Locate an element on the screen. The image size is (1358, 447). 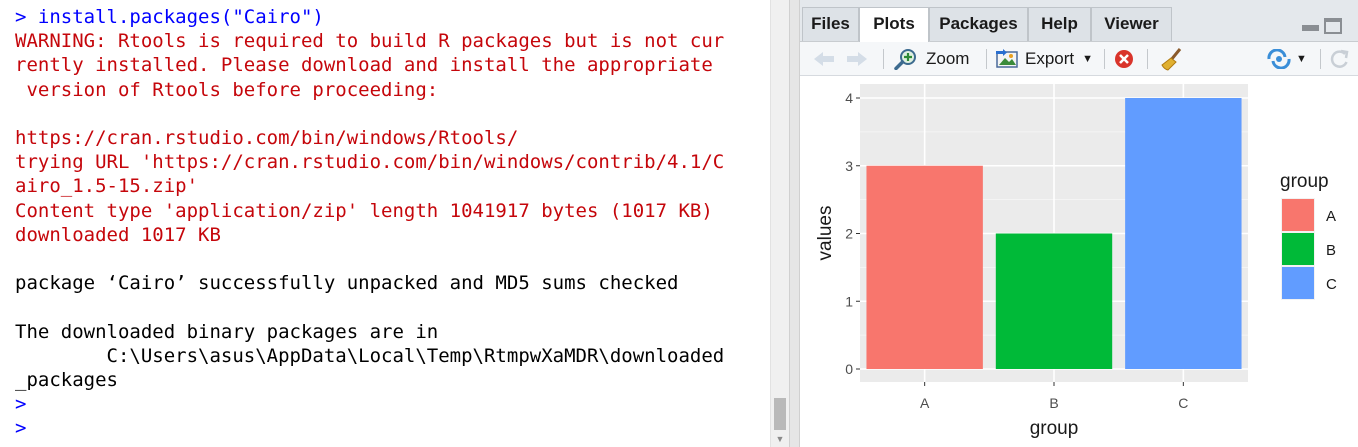
bar-C is located at coordinates (1183, 233).